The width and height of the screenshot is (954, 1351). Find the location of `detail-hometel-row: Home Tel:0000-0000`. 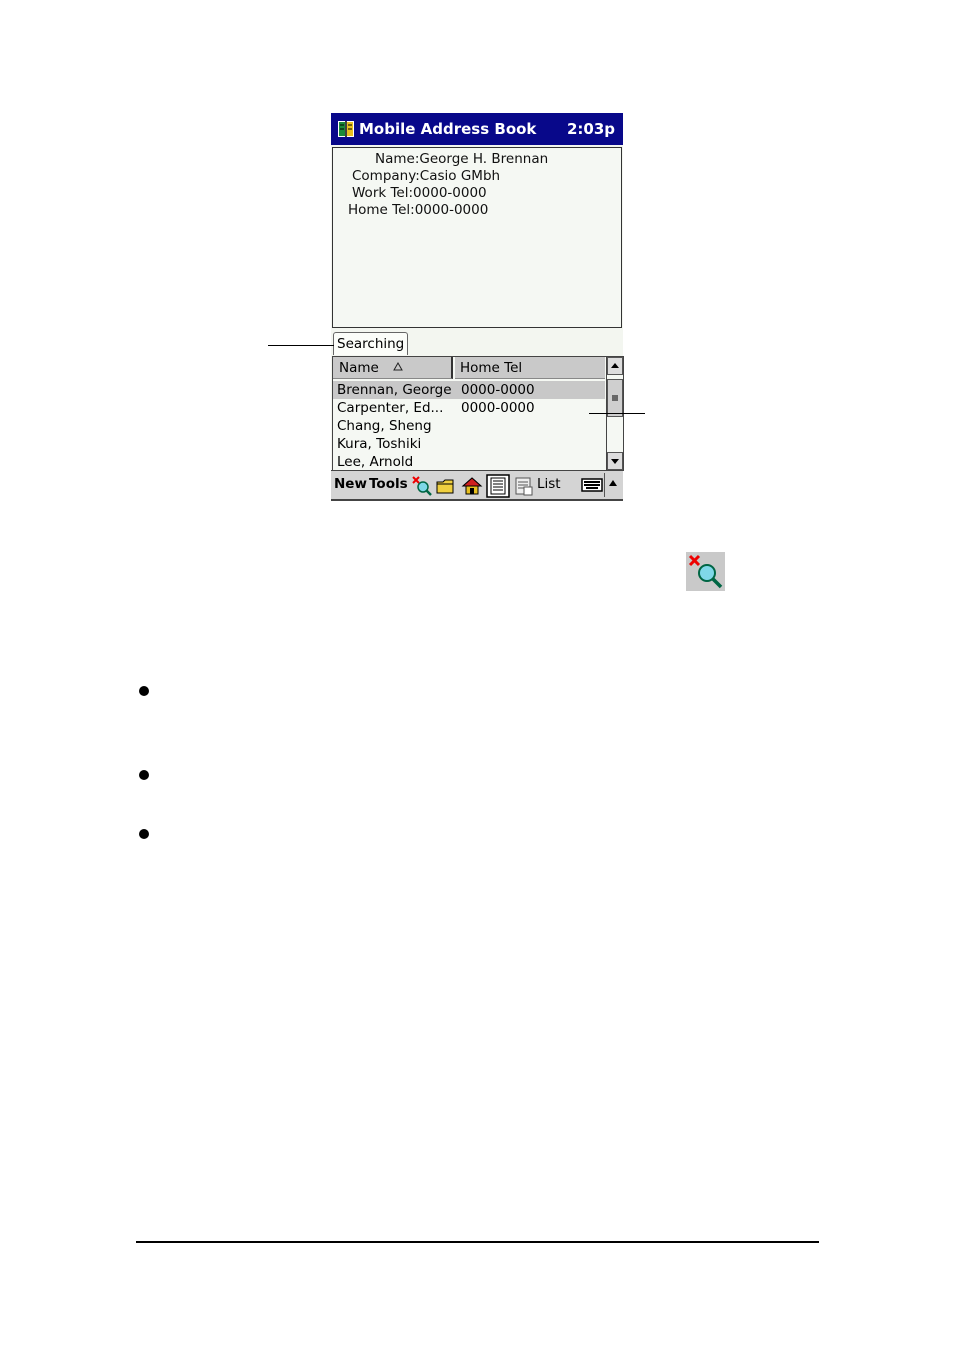

detail-hometel-row: Home Tel:0000-0000 is located at coordinates (418, 210).